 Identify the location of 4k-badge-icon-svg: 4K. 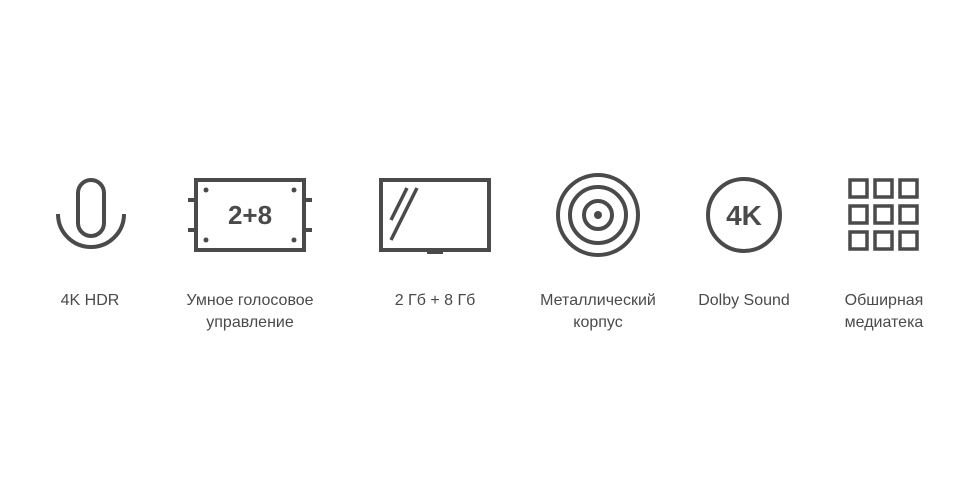
(744, 215).